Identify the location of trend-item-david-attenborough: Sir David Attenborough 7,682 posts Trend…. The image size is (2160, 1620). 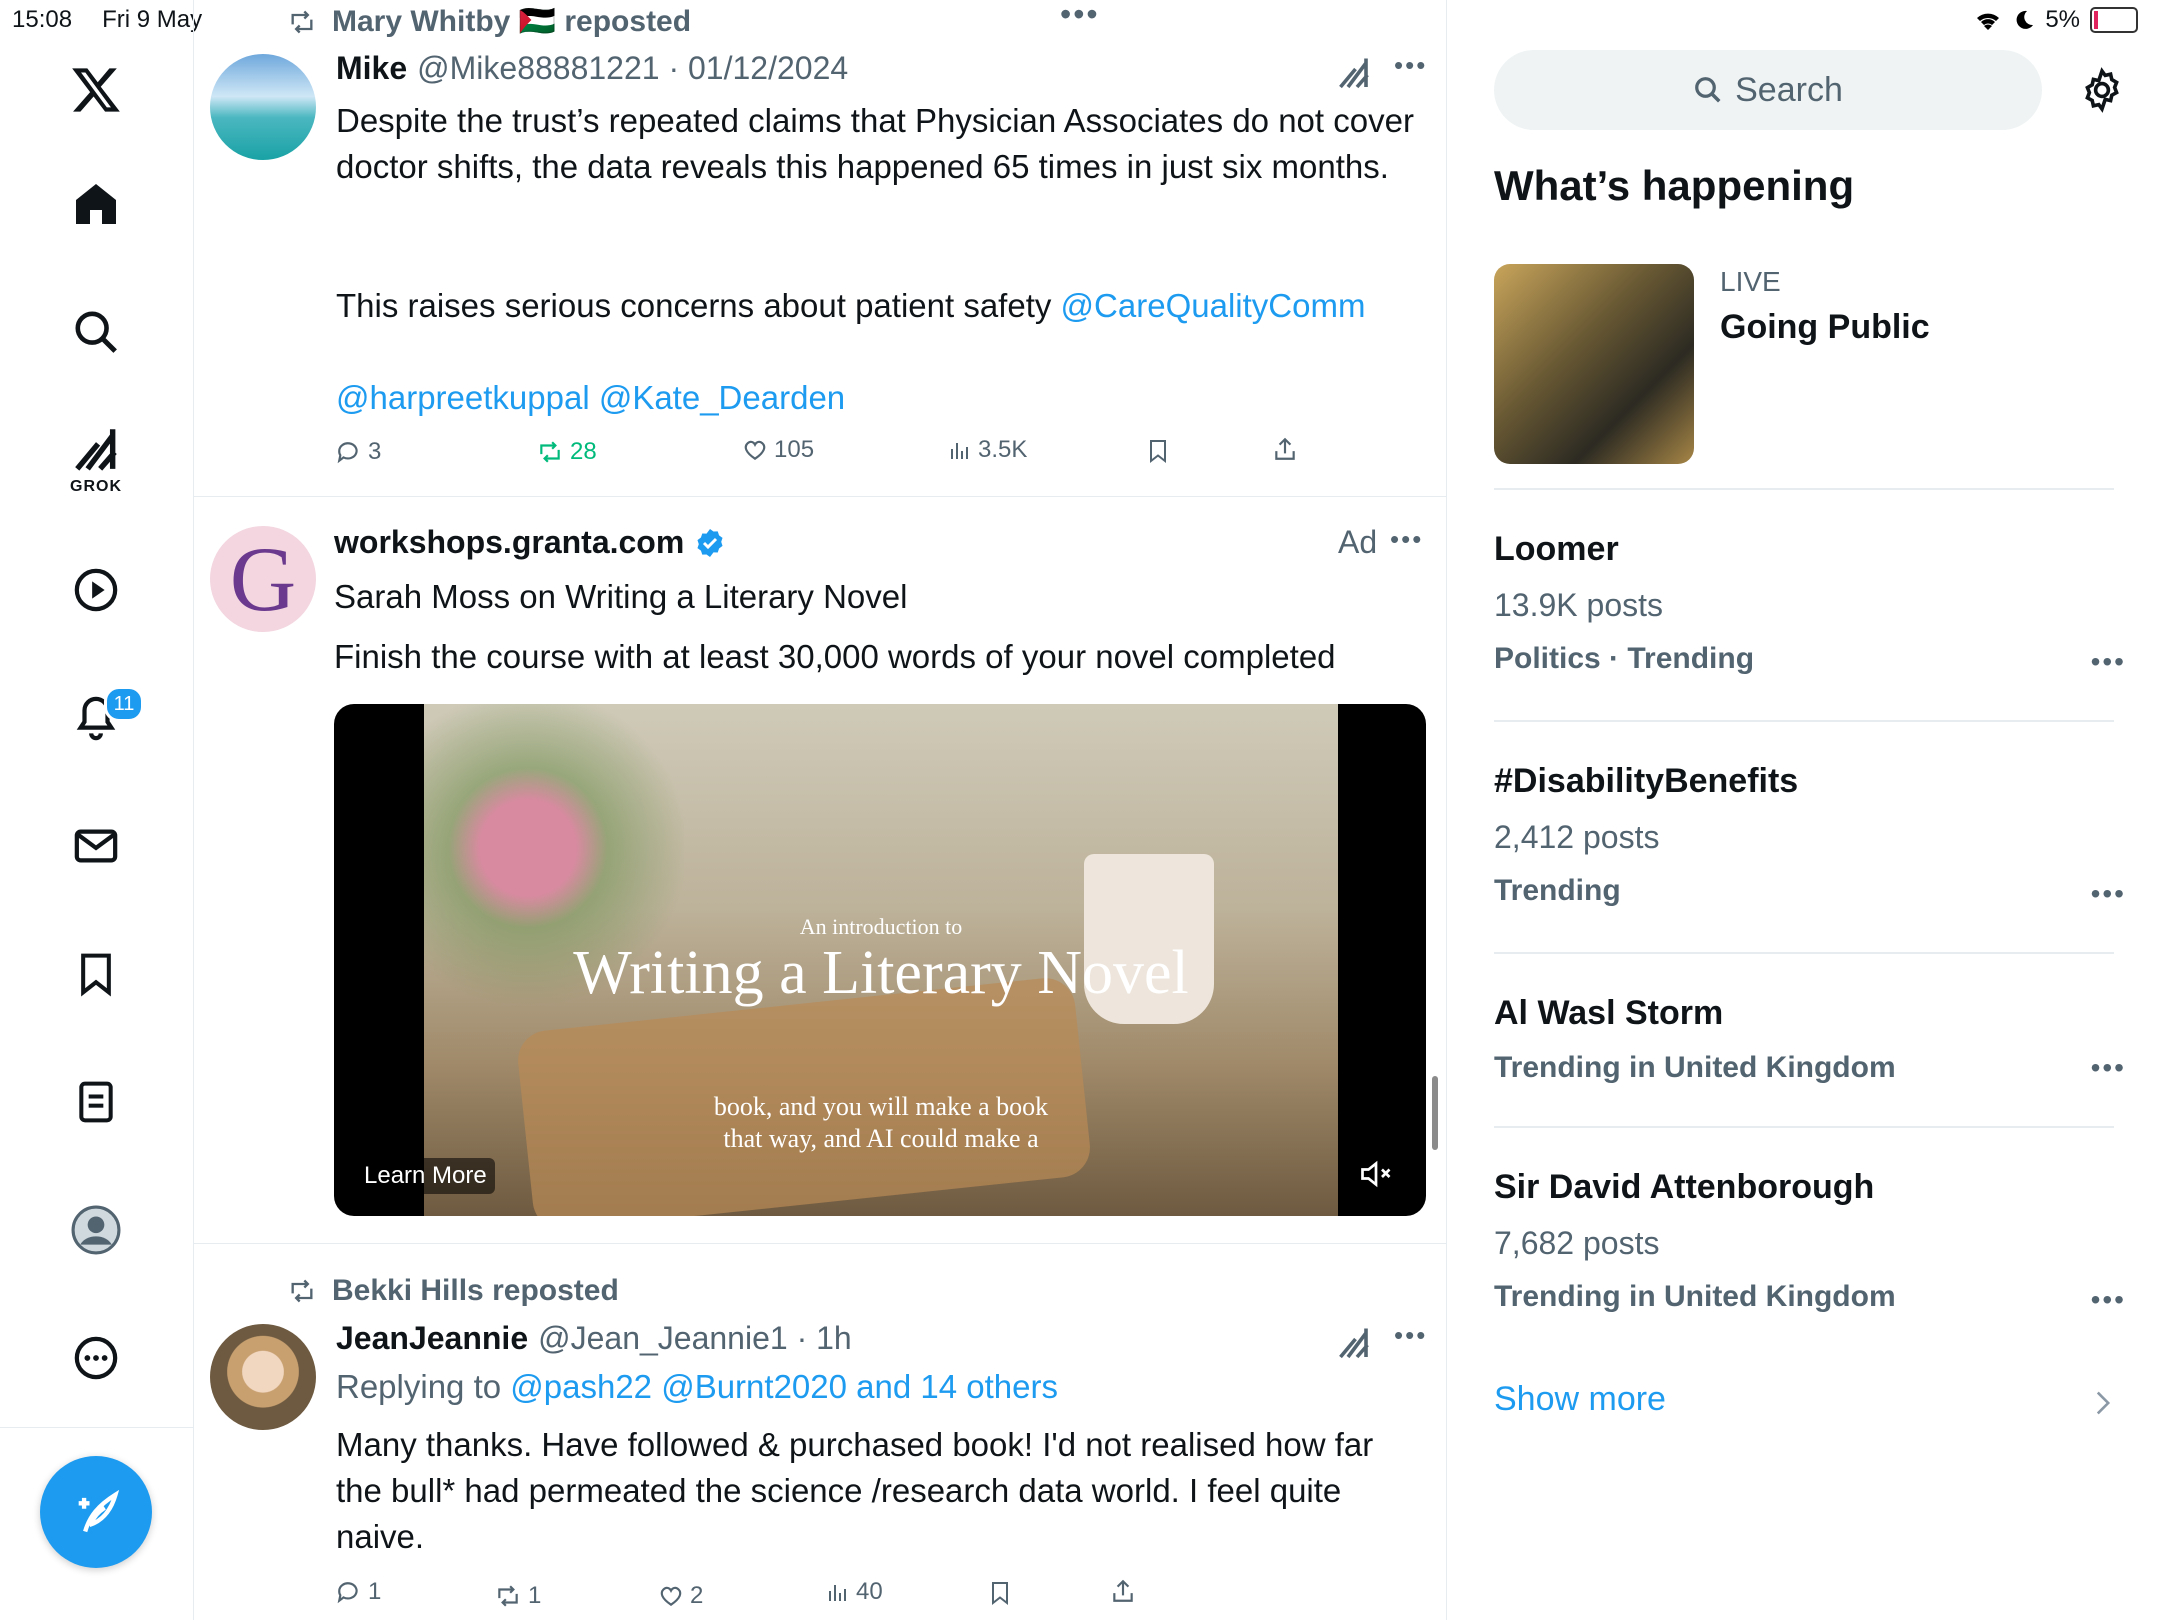
(1809, 1241).